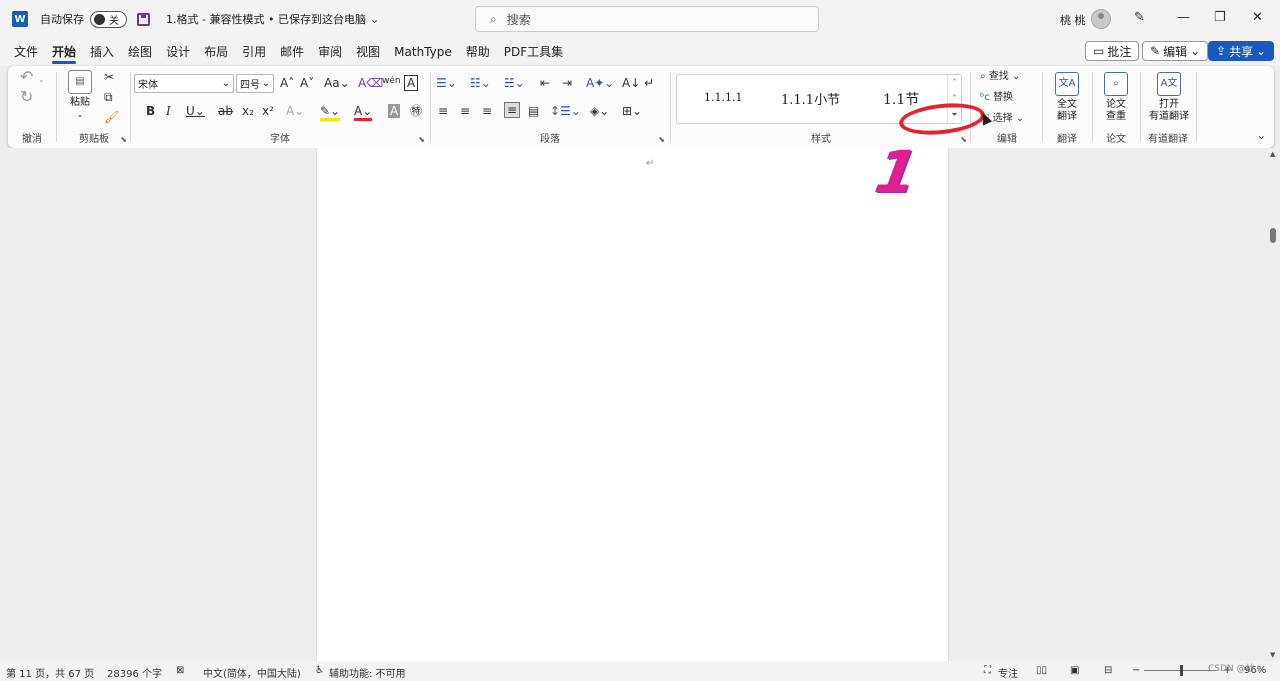  Describe the element at coordinates (143, 19) in the screenshot. I see `save-icon` at that location.